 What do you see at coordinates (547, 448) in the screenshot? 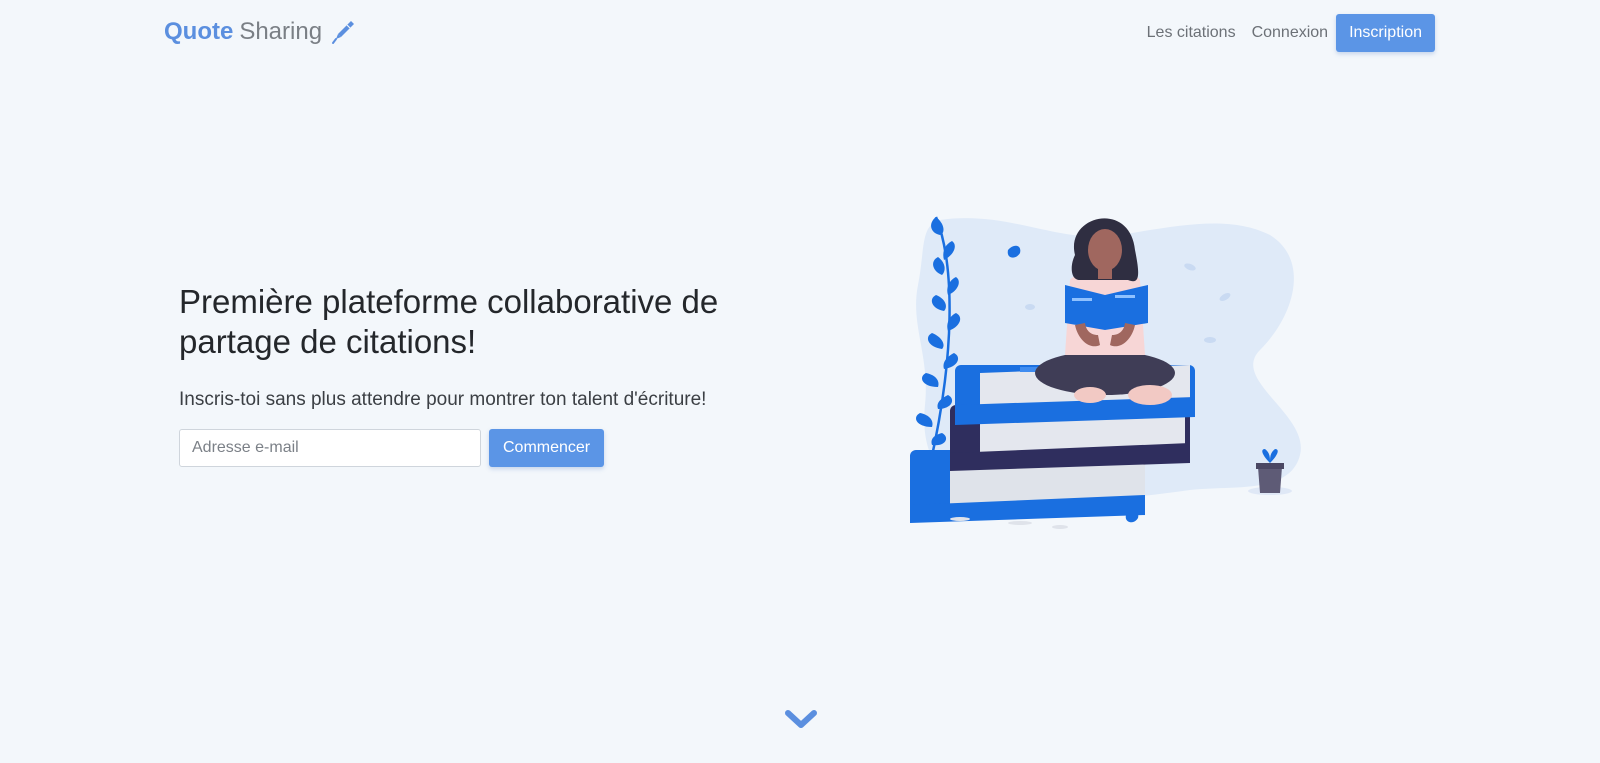
I see `start-button: Commencer` at bounding box center [547, 448].